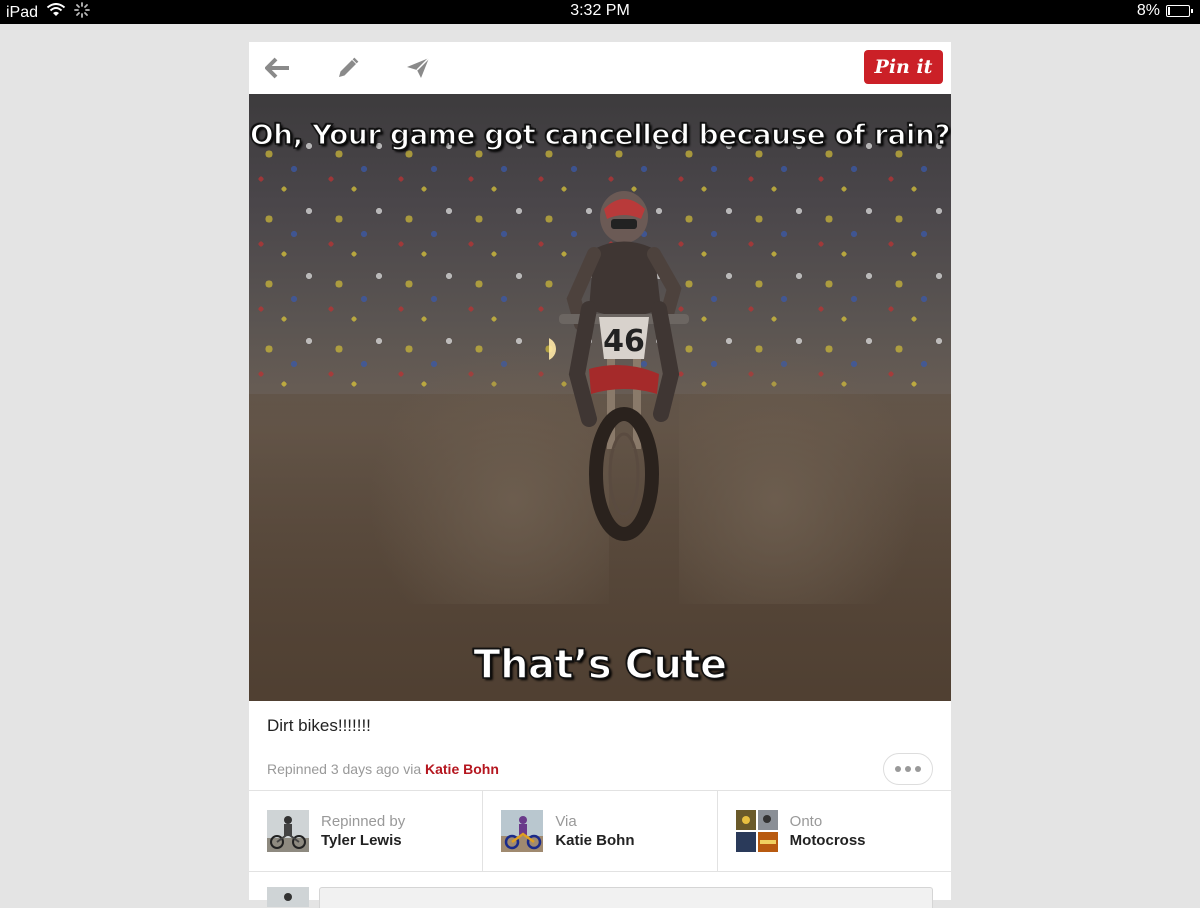 The height and width of the screenshot is (908, 1200). Describe the element at coordinates (595, 840) in the screenshot. I see `attrib-name: Katie Bohn` at that location.